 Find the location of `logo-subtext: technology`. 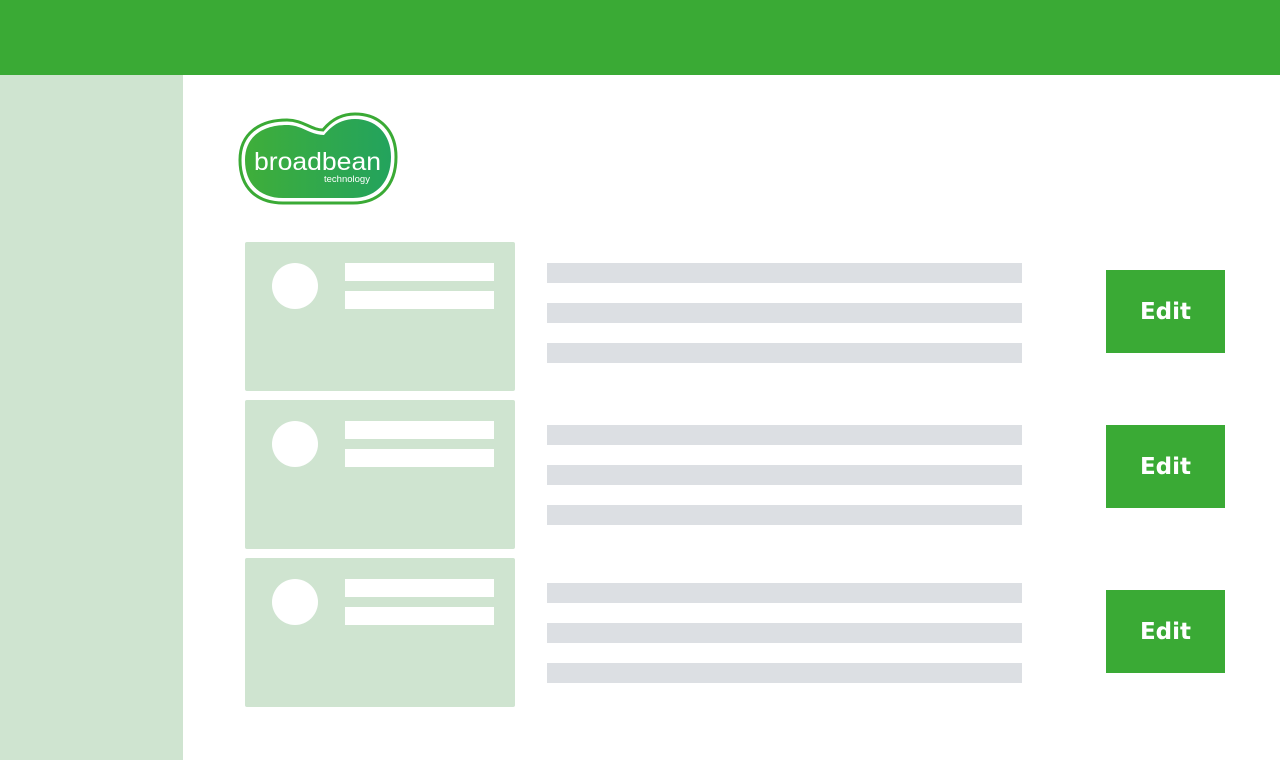

logo-subtext: technology is located at coordinates (347, 179).